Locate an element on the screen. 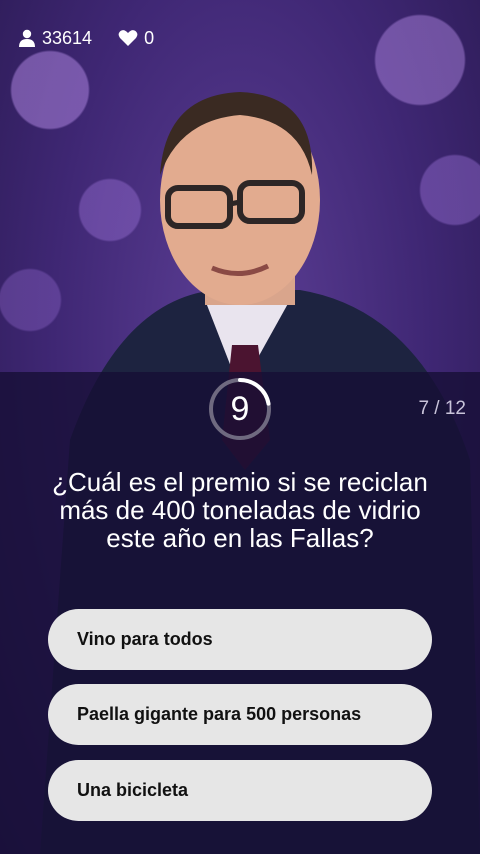 The image size is (480, 854). answer-option-2: Paella gigante para 500 personas is located at coordinates (240, 714).